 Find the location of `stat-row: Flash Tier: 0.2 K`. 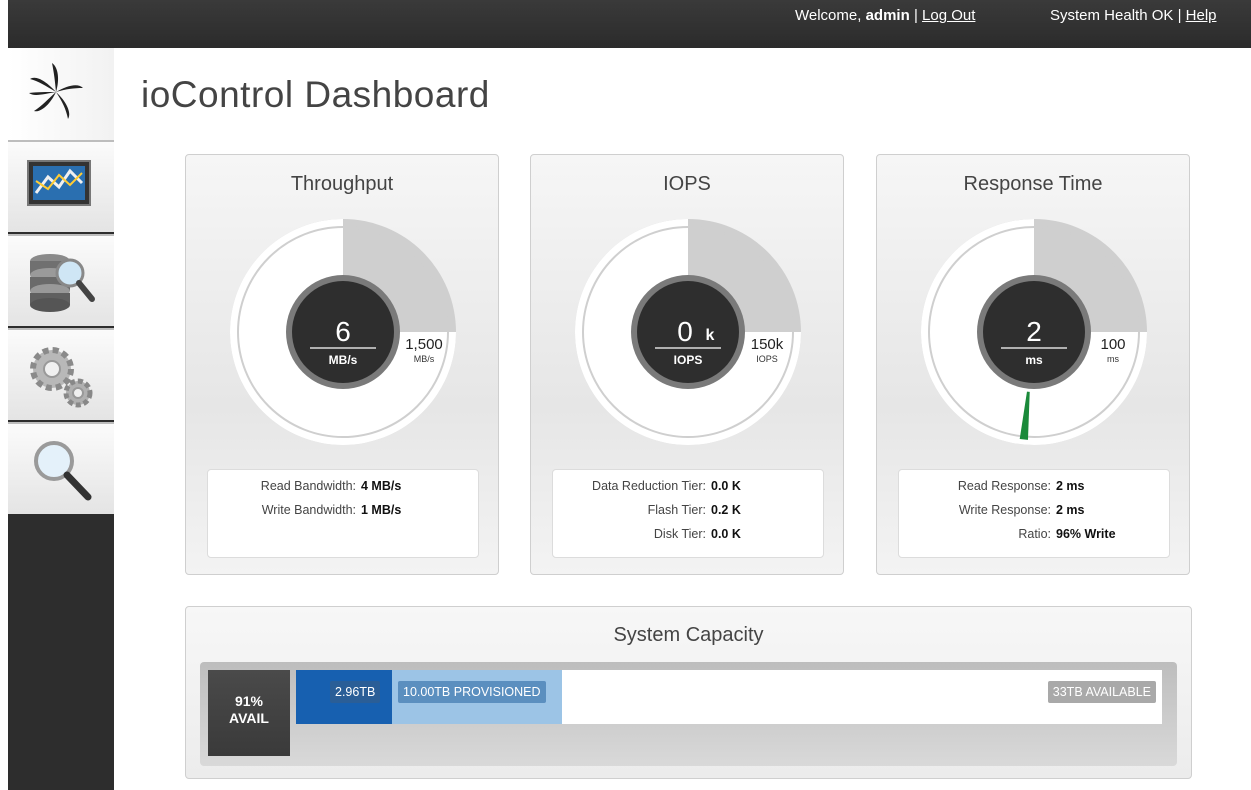

stat-row: Flash Tier: 0.2 K is located at coordinates (688, 511).